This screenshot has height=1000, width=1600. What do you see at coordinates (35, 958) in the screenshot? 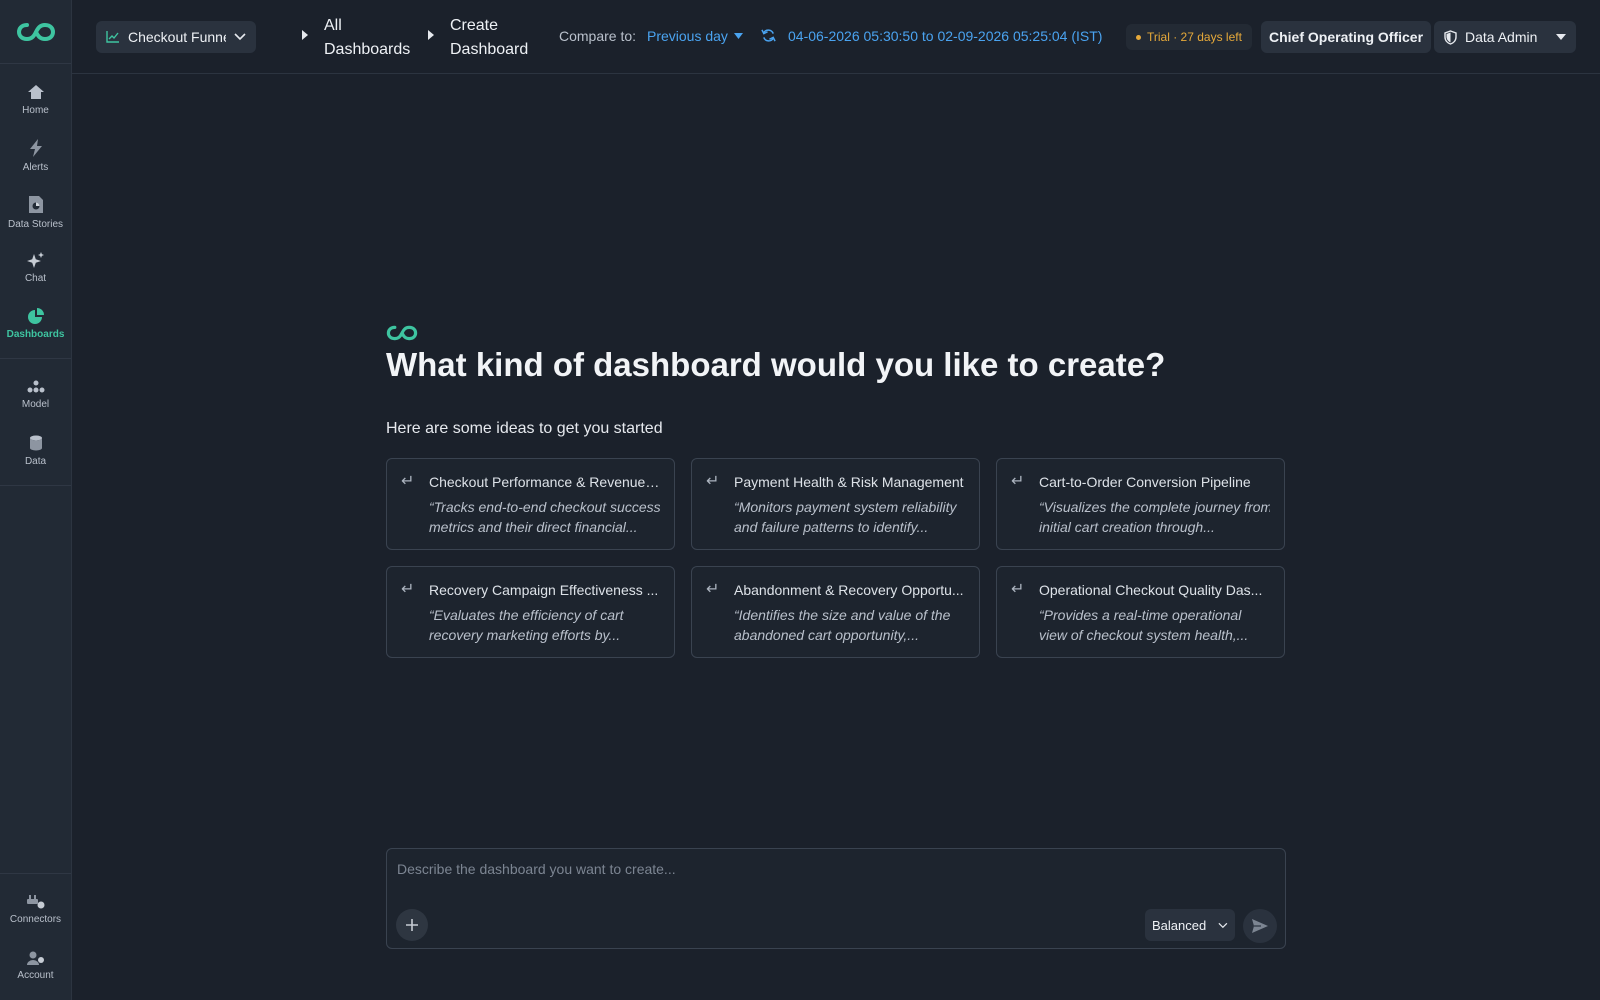
I see `account-icon` at bounding box center [35, 958].